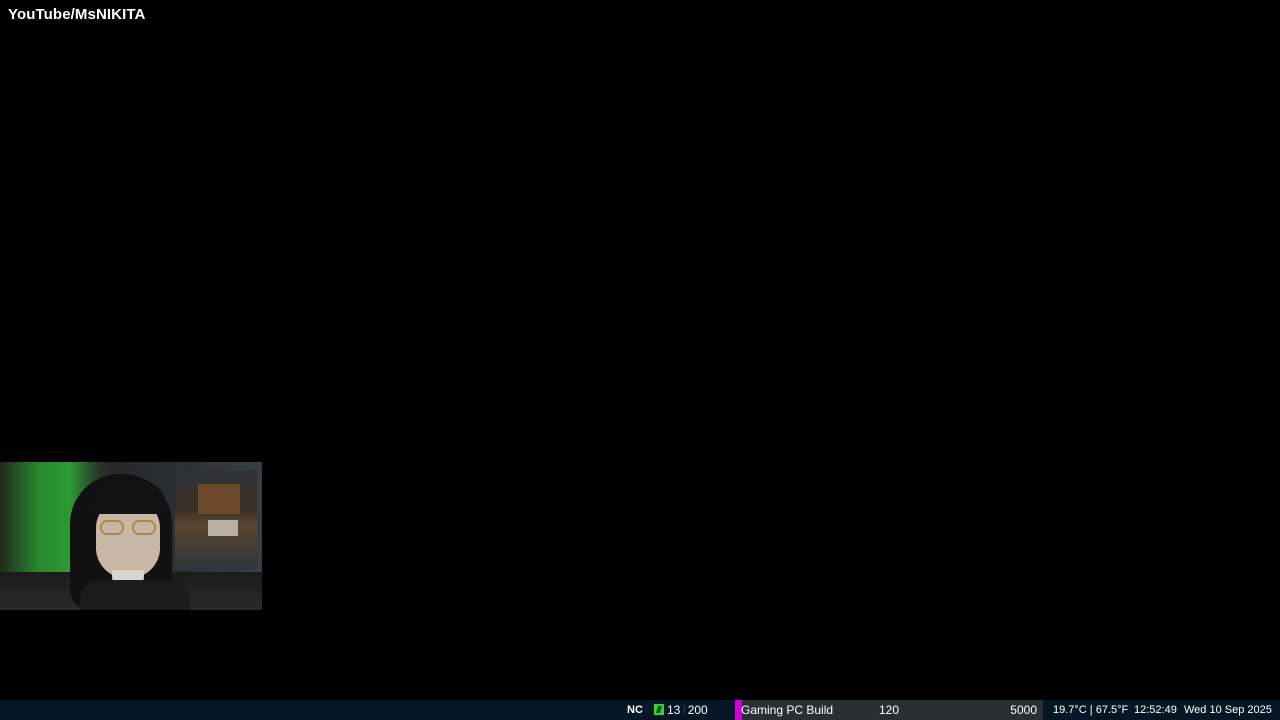  Describe the element at coordinates (1155, 710) in the screenshot. I see `clock-time: 12:52:49` at that location.